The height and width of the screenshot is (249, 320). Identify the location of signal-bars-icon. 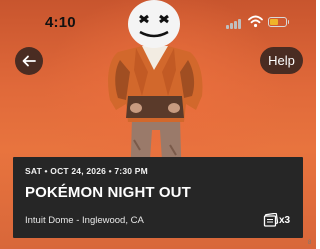
(234, 23).